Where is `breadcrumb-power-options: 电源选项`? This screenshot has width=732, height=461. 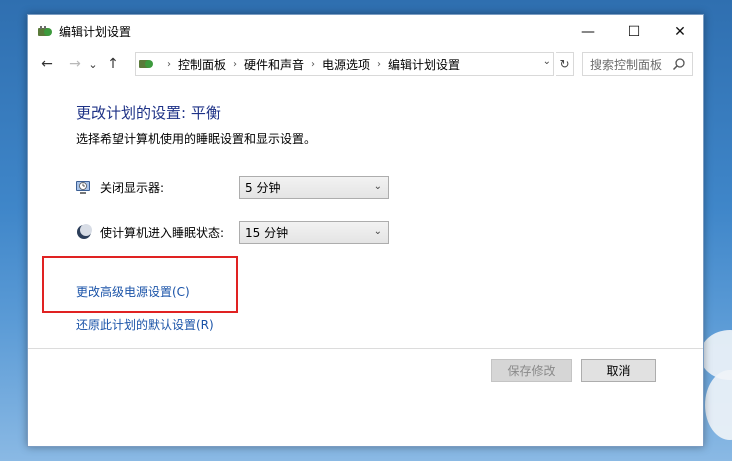
breadcrumb-power-options: 电源选项 is located at coordinates (346, 64).